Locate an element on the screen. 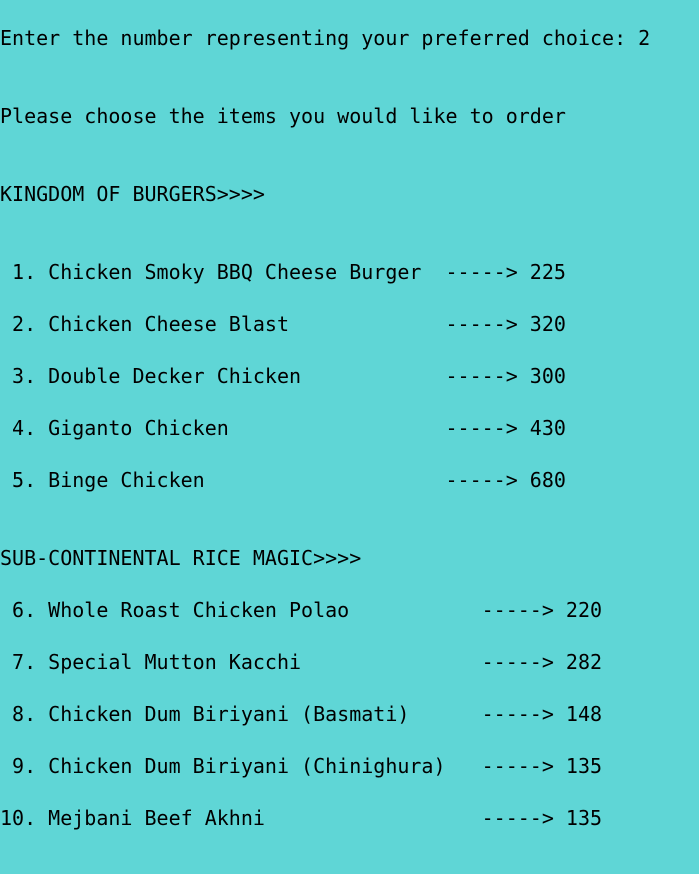 This screenshot has width=699, height=874. menu-item-burger: 3. Double Decker Chicken -----> 300 is located at coordinates (283, 376).